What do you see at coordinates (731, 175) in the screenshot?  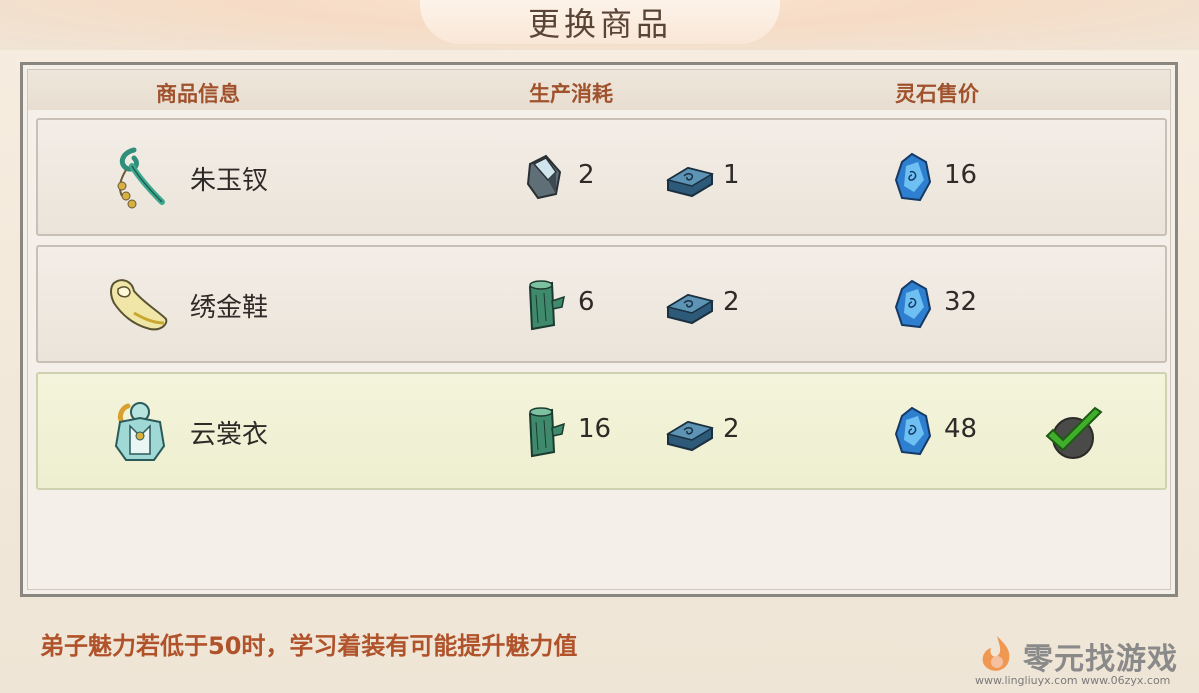 I see `cost-b-value: 1` at bounding box center [731, 175].